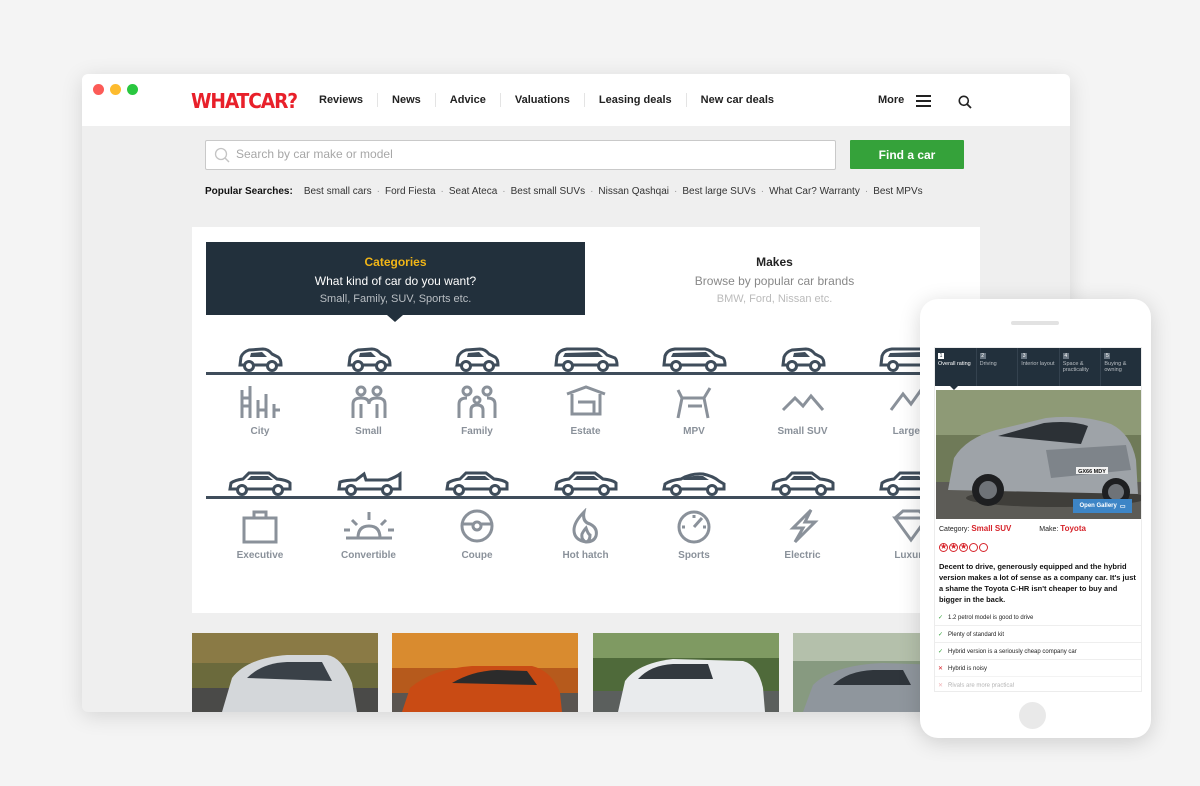 Image resolution: width=1200 pixels, height=786 pixels. I want to click on category-city: City, so click(260, 392).